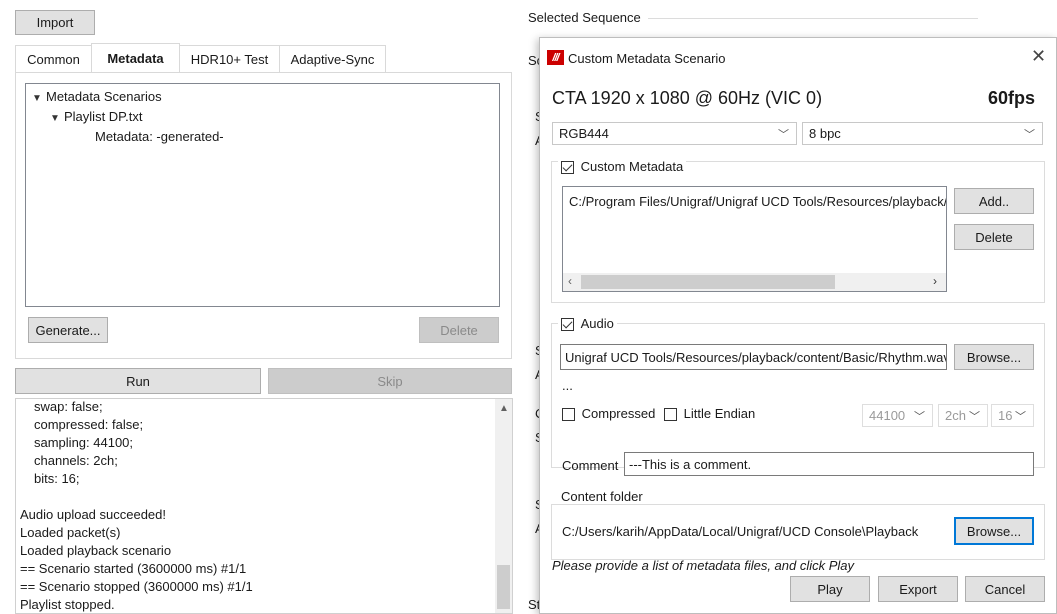  What do you see at coordinates (53, 58) in the screenshot?
I see `tab-common: Common` at bounding box center [53, 58].